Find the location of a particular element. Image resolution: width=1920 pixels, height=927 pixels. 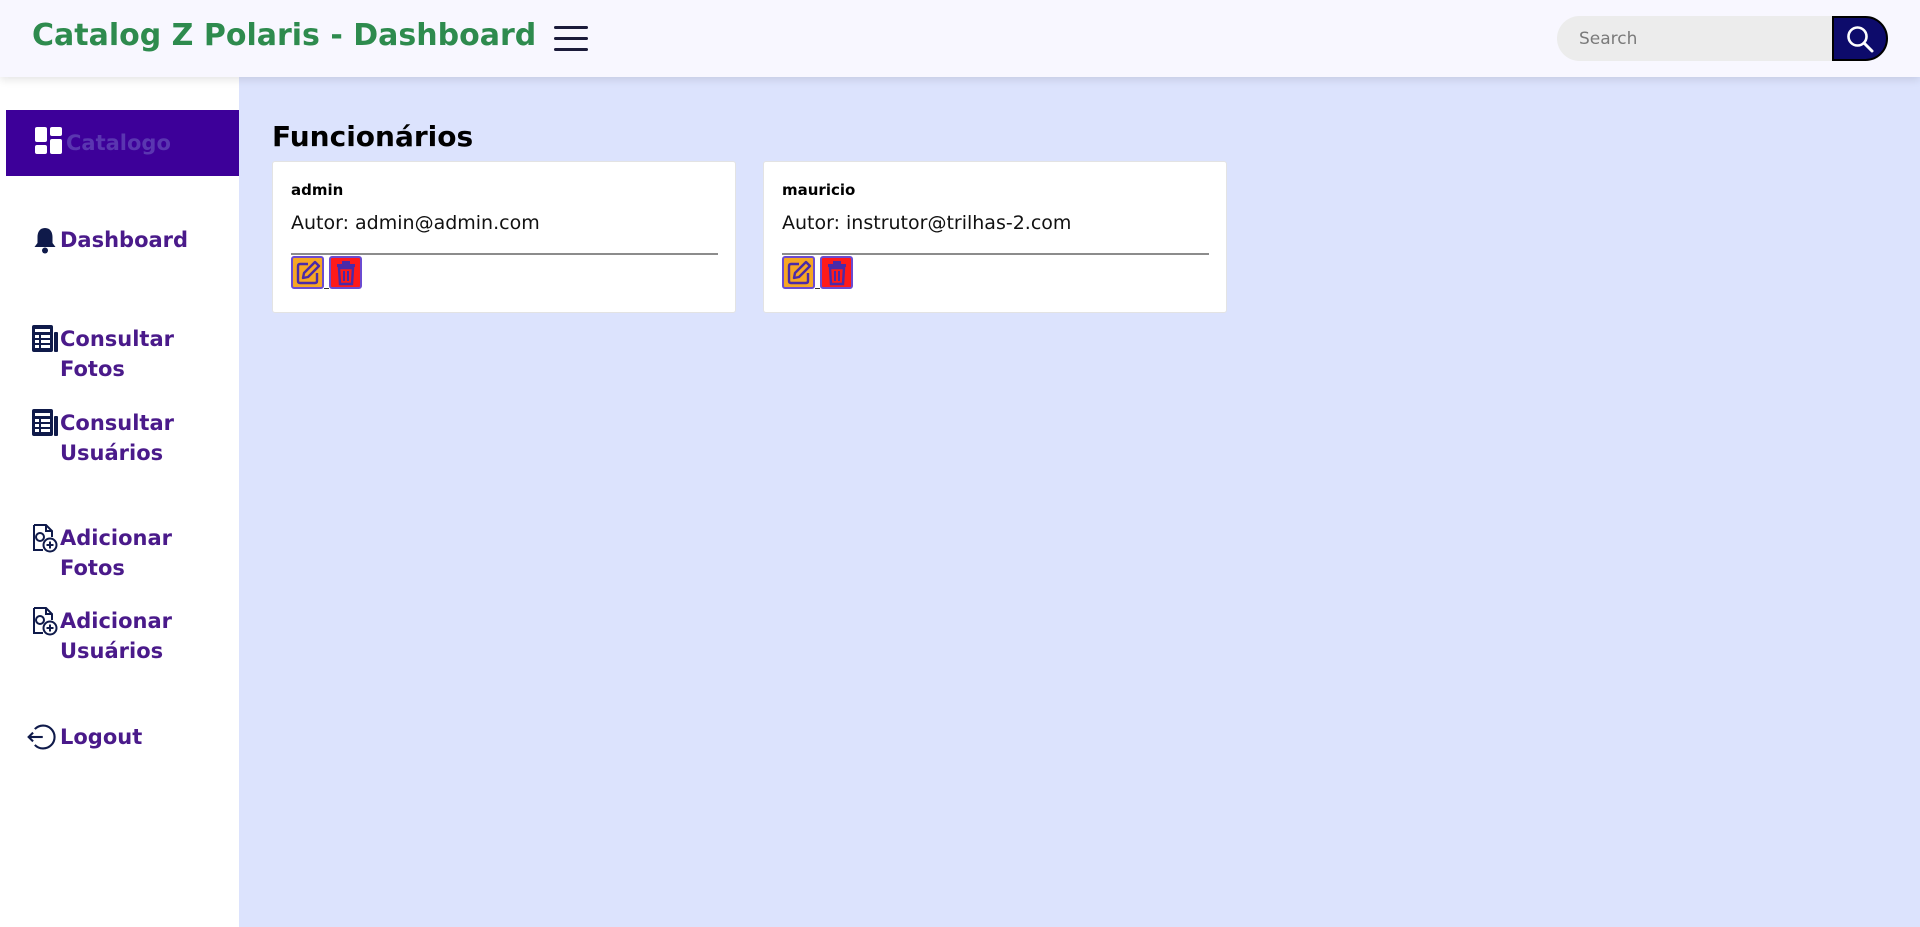

search-icon is located at coordinates (1860, 38).